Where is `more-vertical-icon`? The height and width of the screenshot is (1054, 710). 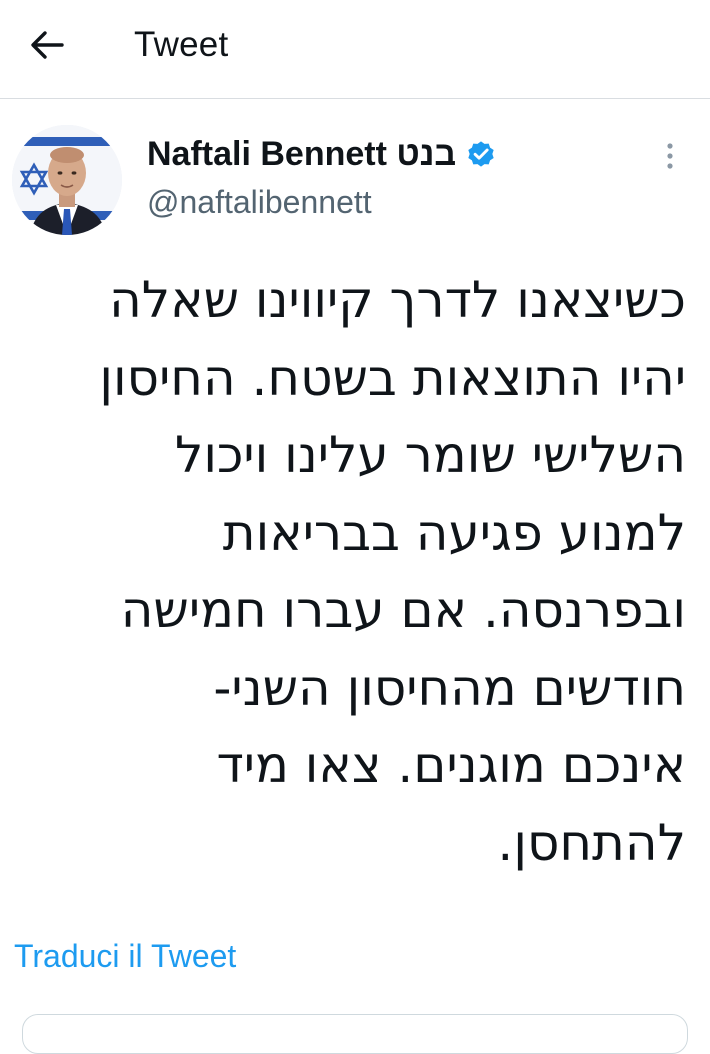
more-vertical-icon is located at coordinates (670, 156).